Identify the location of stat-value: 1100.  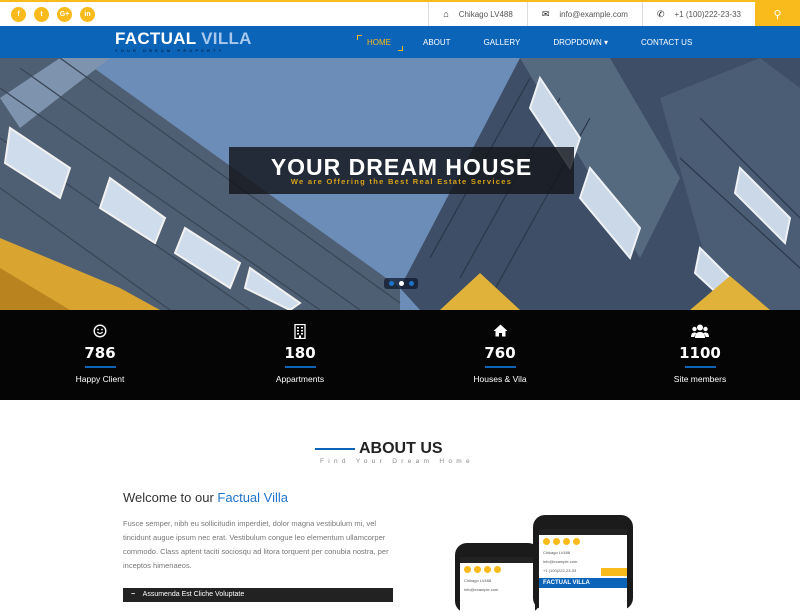
(700, 353).